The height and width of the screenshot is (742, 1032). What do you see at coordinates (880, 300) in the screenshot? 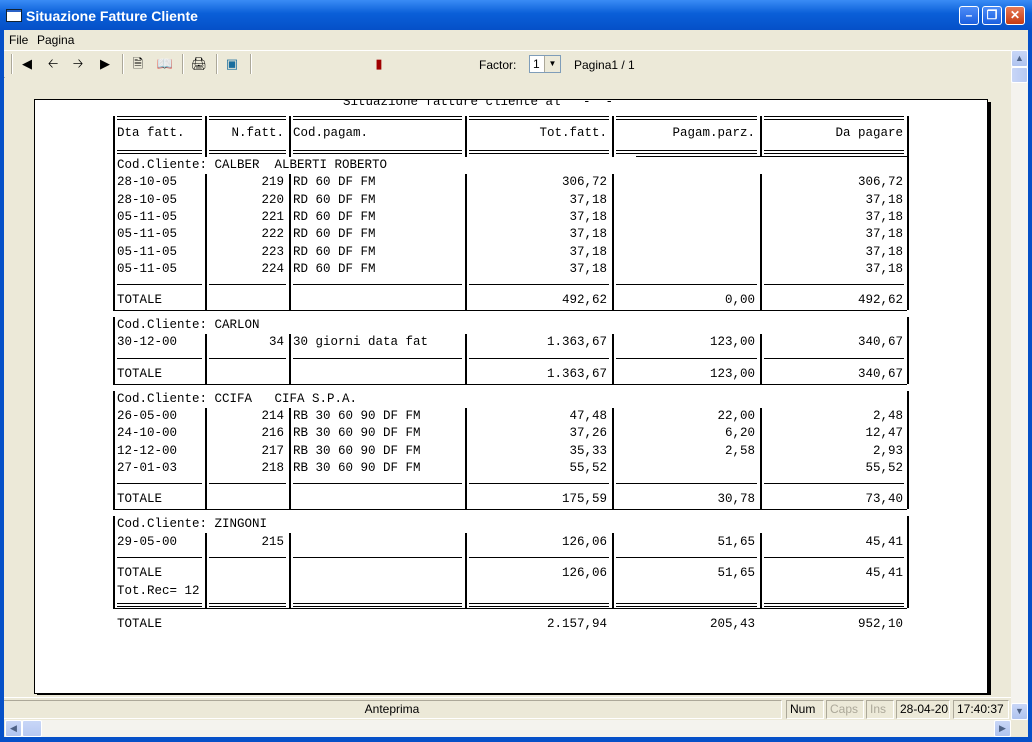
I see `group-total-due: 492,62` at bounding box center [880, 300].